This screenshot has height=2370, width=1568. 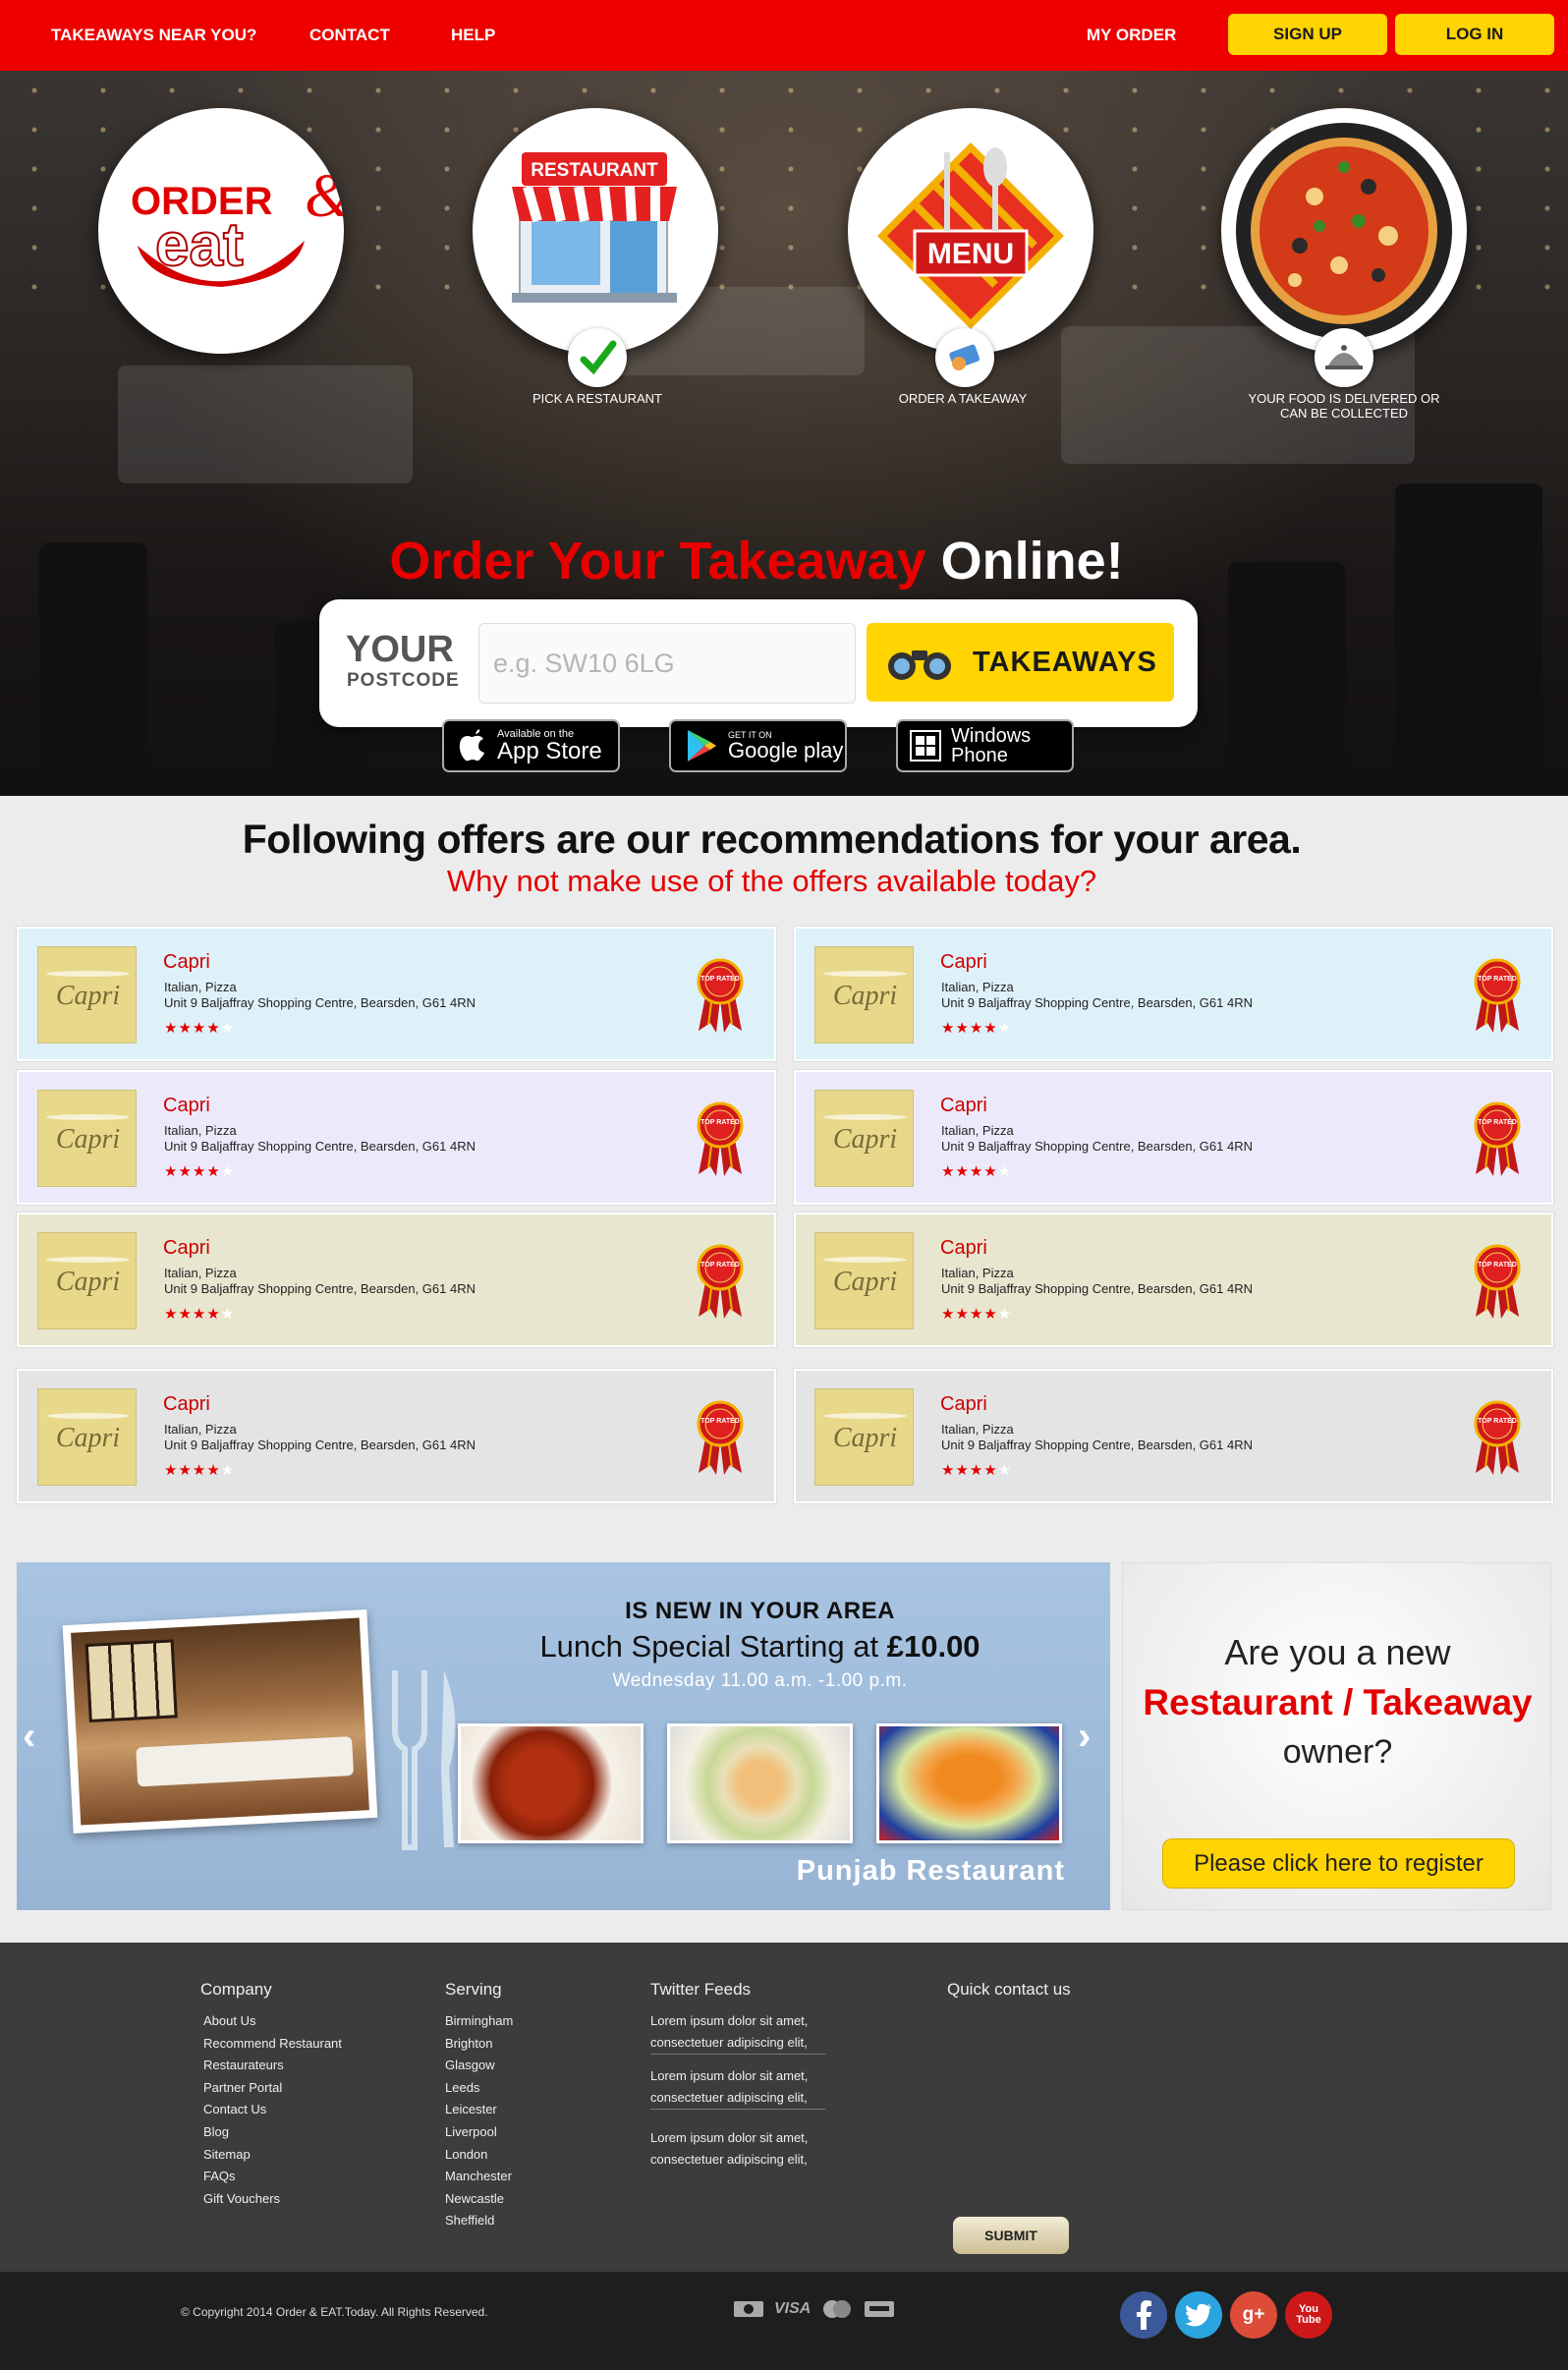 I want to click on footer-serving-link: Sheffield, so click(x=479, y=2221).